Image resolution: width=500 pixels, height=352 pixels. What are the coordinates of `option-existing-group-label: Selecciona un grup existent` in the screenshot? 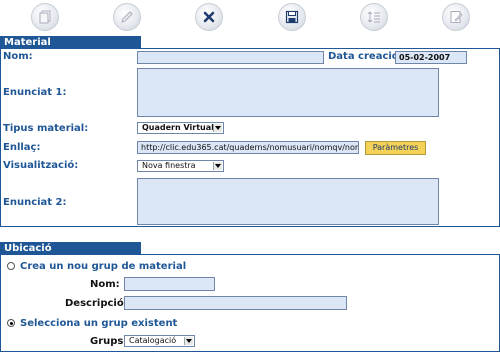 It's located at (99, 323).